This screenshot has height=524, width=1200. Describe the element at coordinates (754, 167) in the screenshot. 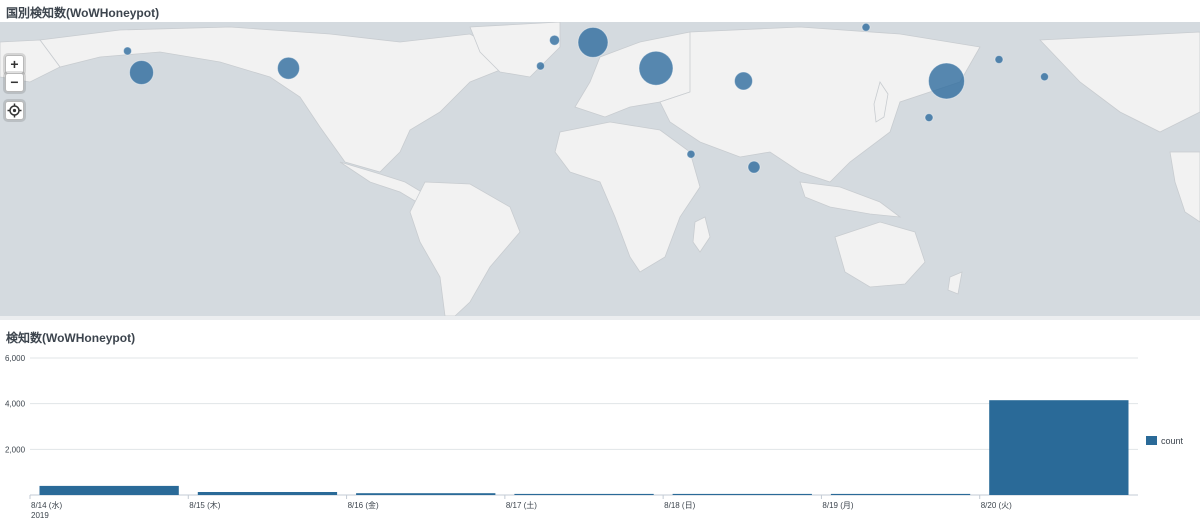

I see `map-bubble-seychelles` at that location.